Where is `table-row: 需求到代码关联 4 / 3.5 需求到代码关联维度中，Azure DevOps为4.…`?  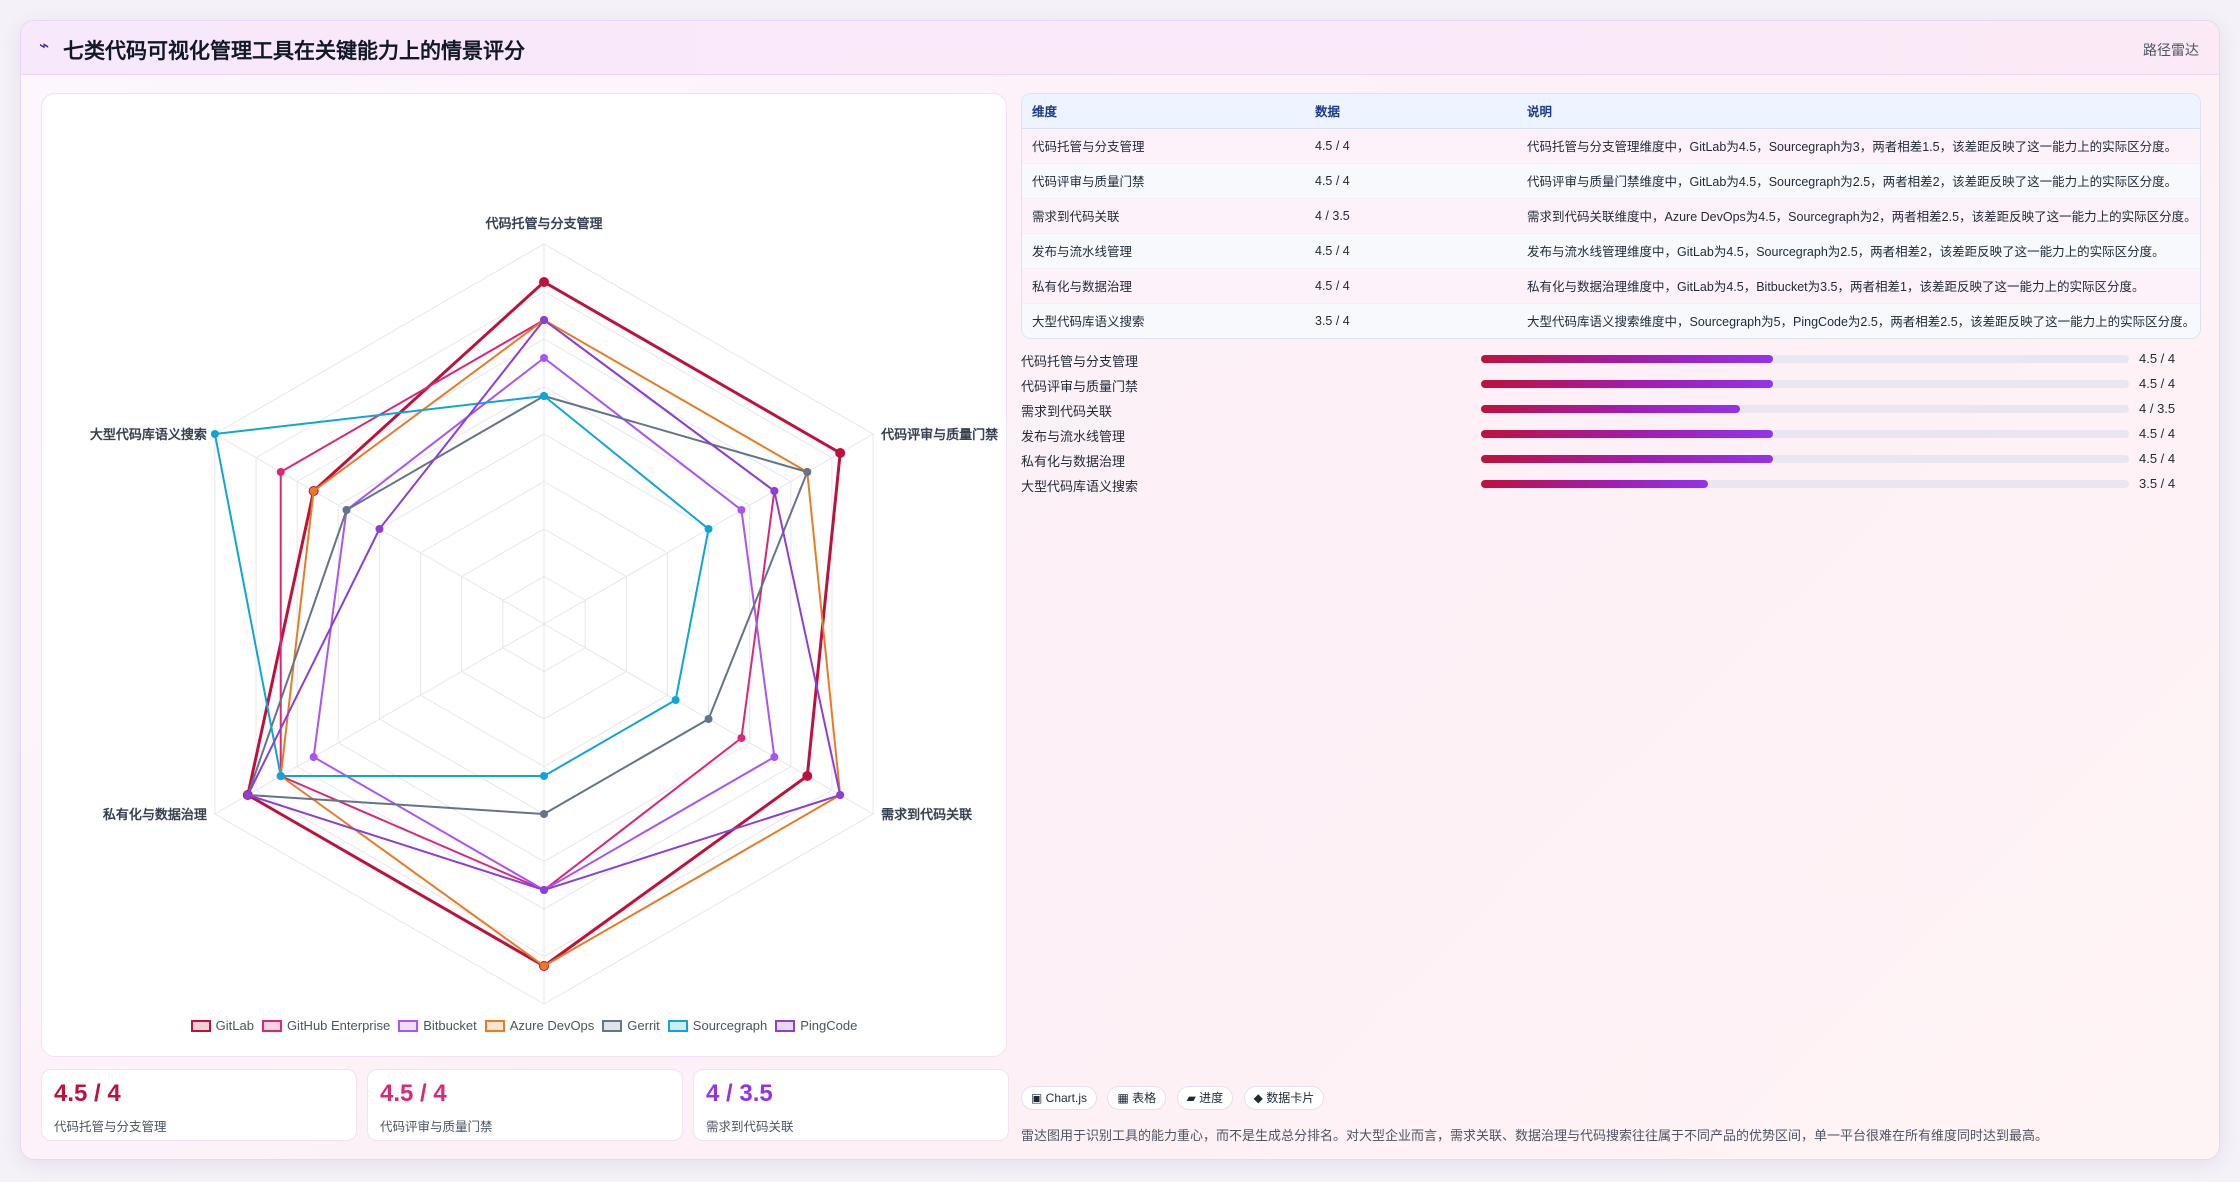
table-row: 需求到代码关联 4 / 3.5 需求到代码关联维度中，Azure DevOps为4.… is located at coordinates (1611, 215).